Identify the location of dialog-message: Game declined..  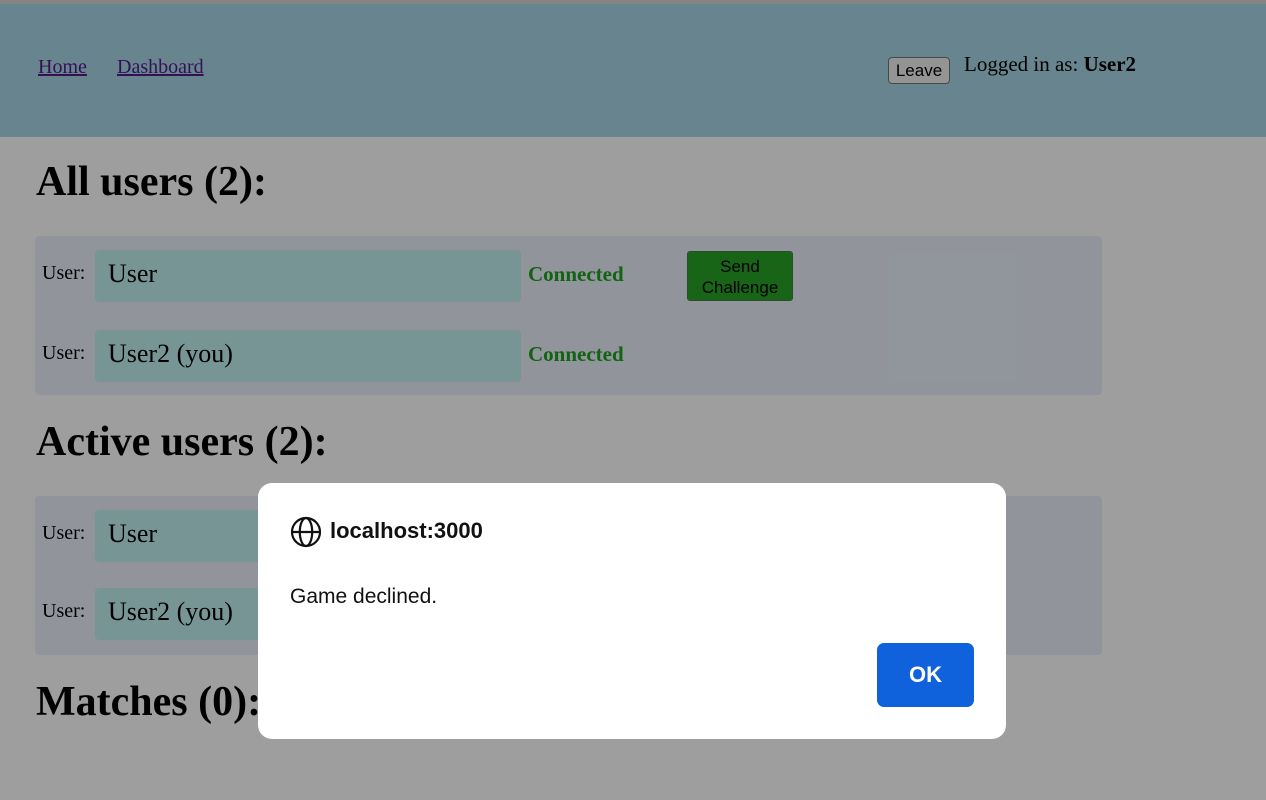
(364, 596).